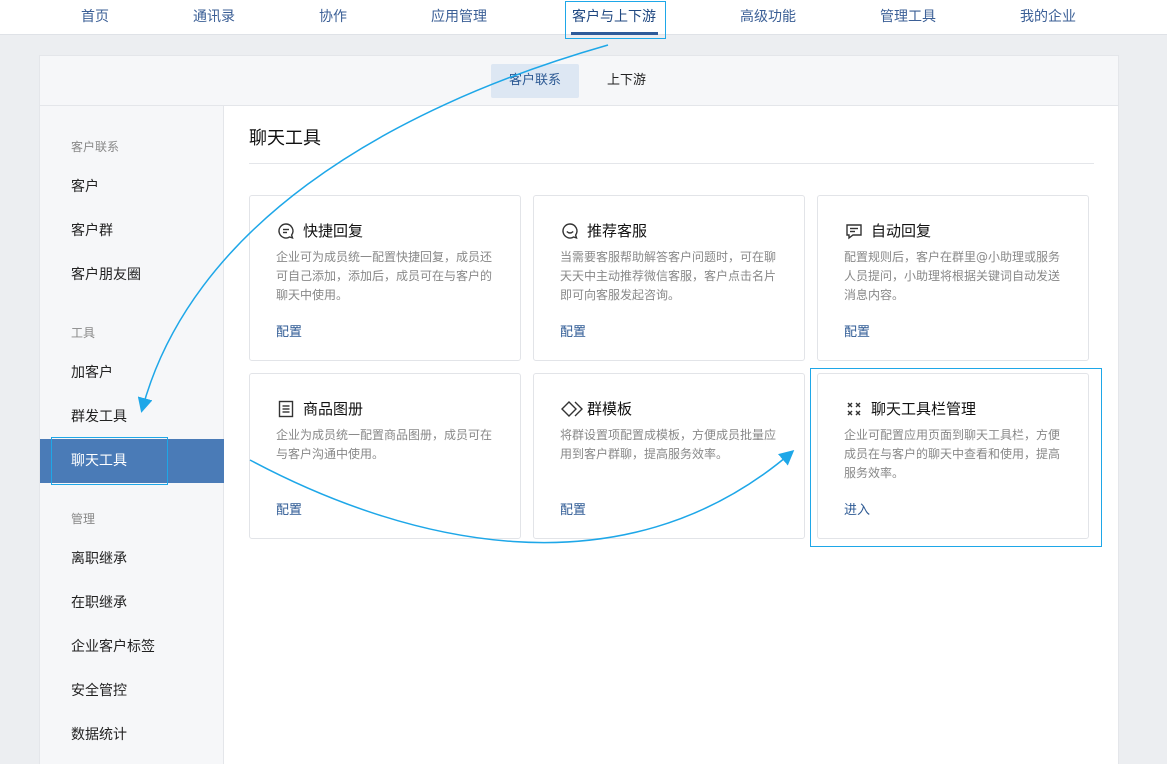 Image resolution: width=1167 pixels, height=764 pixels. What do you see at coordinates (132, 417) in the screenshot?
I see `sidebar-item-mass-send: 群发工具` at bounding box center [132, 417].